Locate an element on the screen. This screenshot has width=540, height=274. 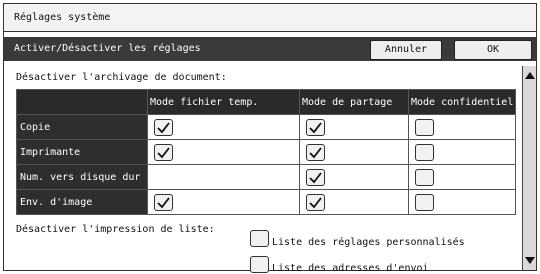
scroll-down-icon is located at coordinates (530, 260).